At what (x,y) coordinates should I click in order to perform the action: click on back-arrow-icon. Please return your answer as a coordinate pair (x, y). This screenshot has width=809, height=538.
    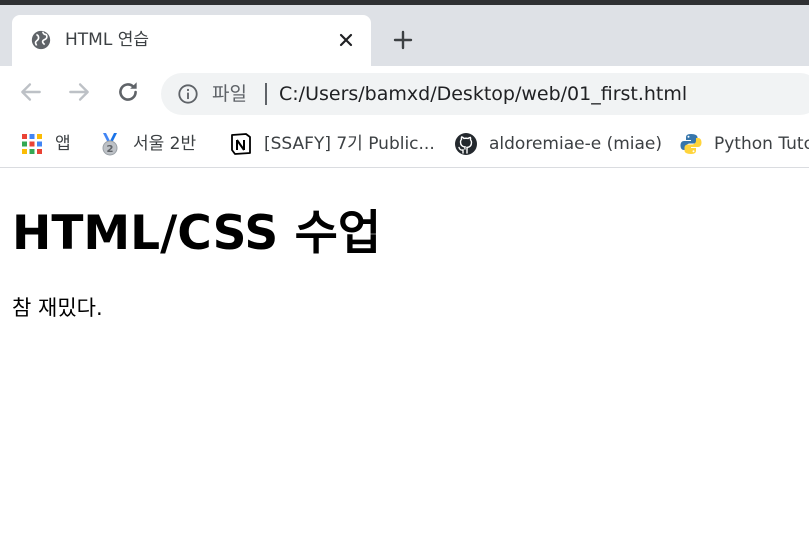
    Looking at the image, I should click on (31, 92).